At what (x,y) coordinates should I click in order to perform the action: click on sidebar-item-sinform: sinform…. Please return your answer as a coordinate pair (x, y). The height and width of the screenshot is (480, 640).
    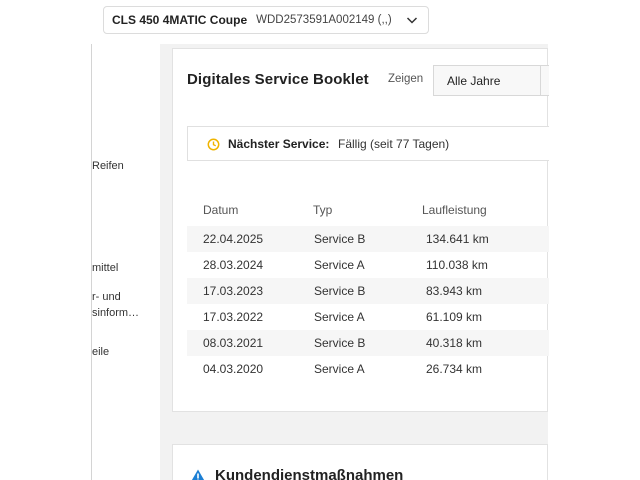
    Looking at the image, I should click on (115, 313).